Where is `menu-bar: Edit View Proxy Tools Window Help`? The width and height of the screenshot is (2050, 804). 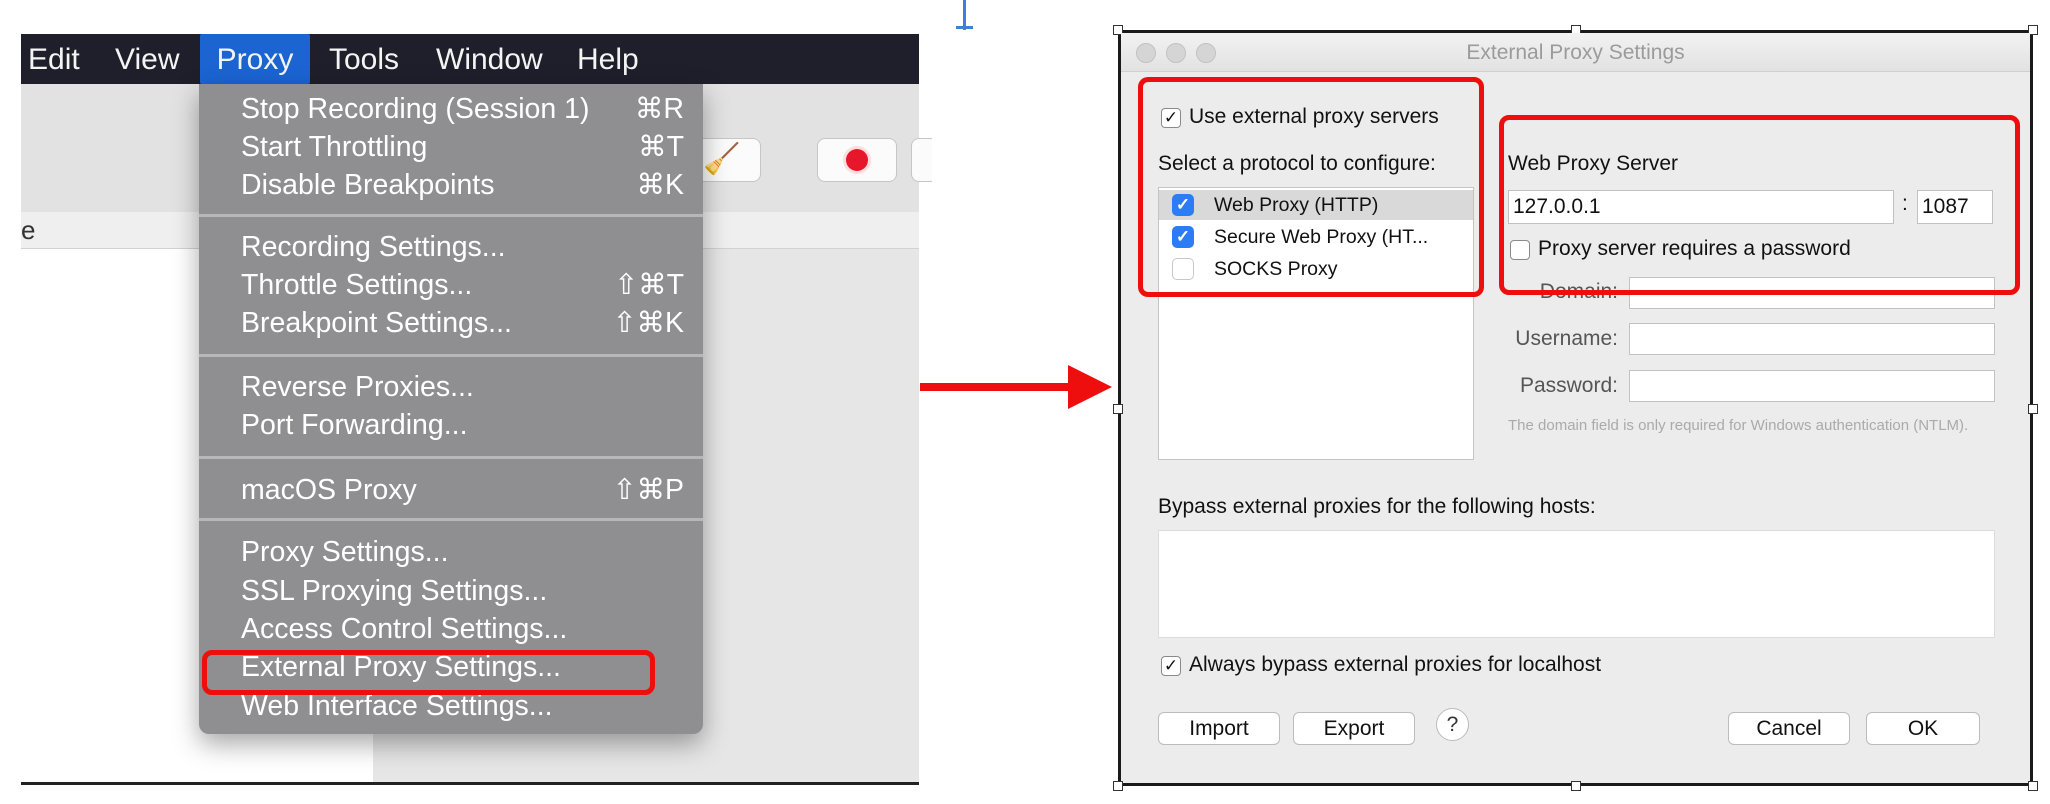
menu-bar: Edit View Proxy Tools Window Help is located at coordinates (470, 59).